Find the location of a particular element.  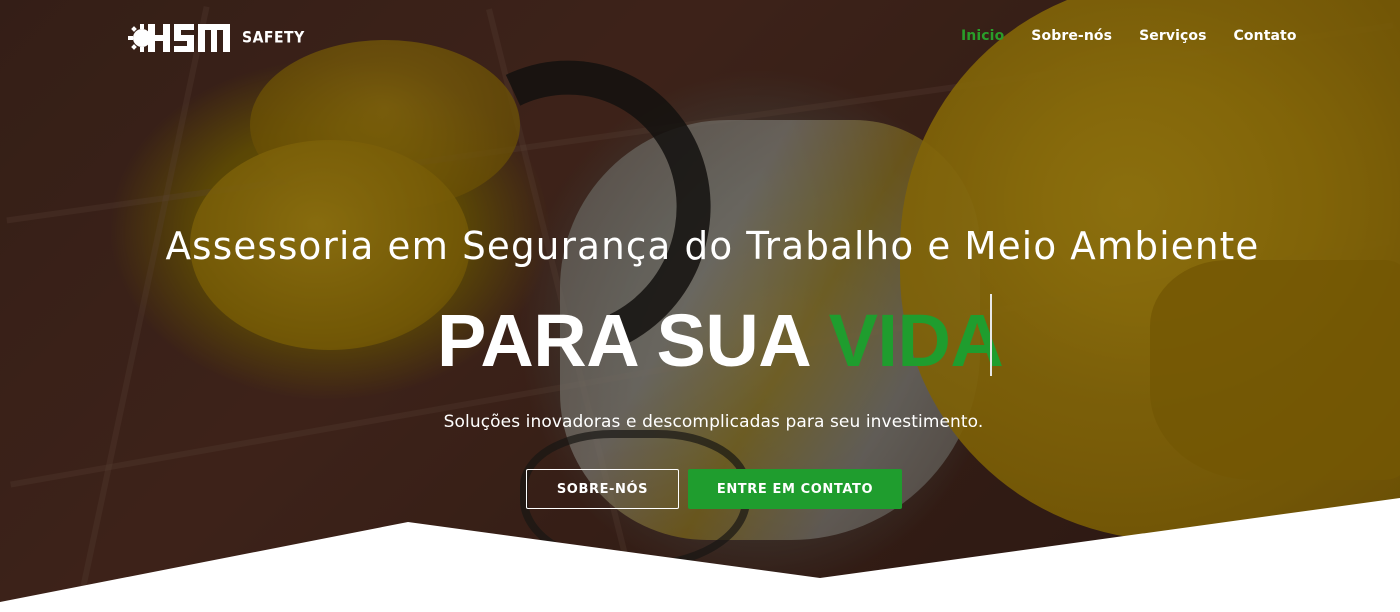

nav-item-servicos: Serviços is located at coordinates (1172, 36).